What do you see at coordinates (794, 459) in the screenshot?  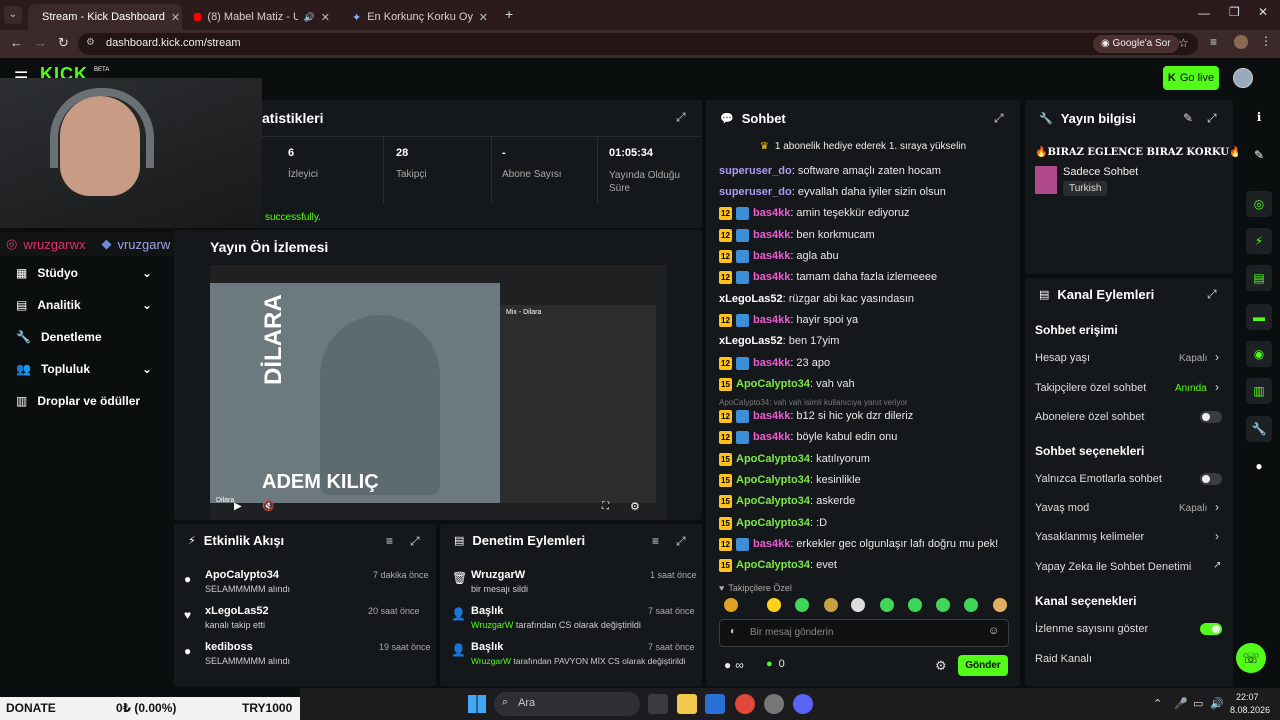 I see `chat-message: 15 ApoCalypto34: katılıyorum` at bounding box center [794, 459].